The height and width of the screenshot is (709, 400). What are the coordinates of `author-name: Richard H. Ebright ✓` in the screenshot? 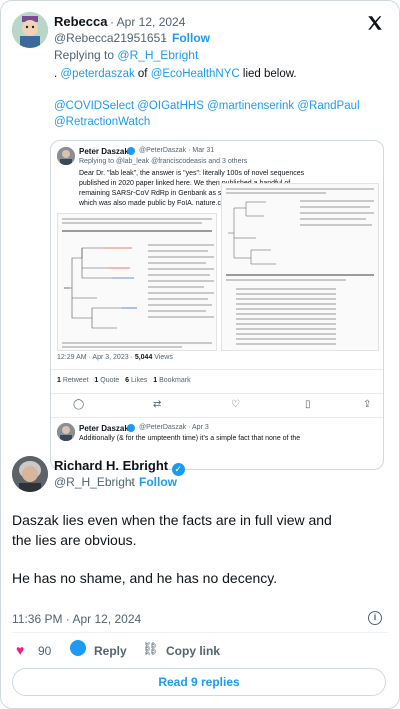 It's located at (119, 467).